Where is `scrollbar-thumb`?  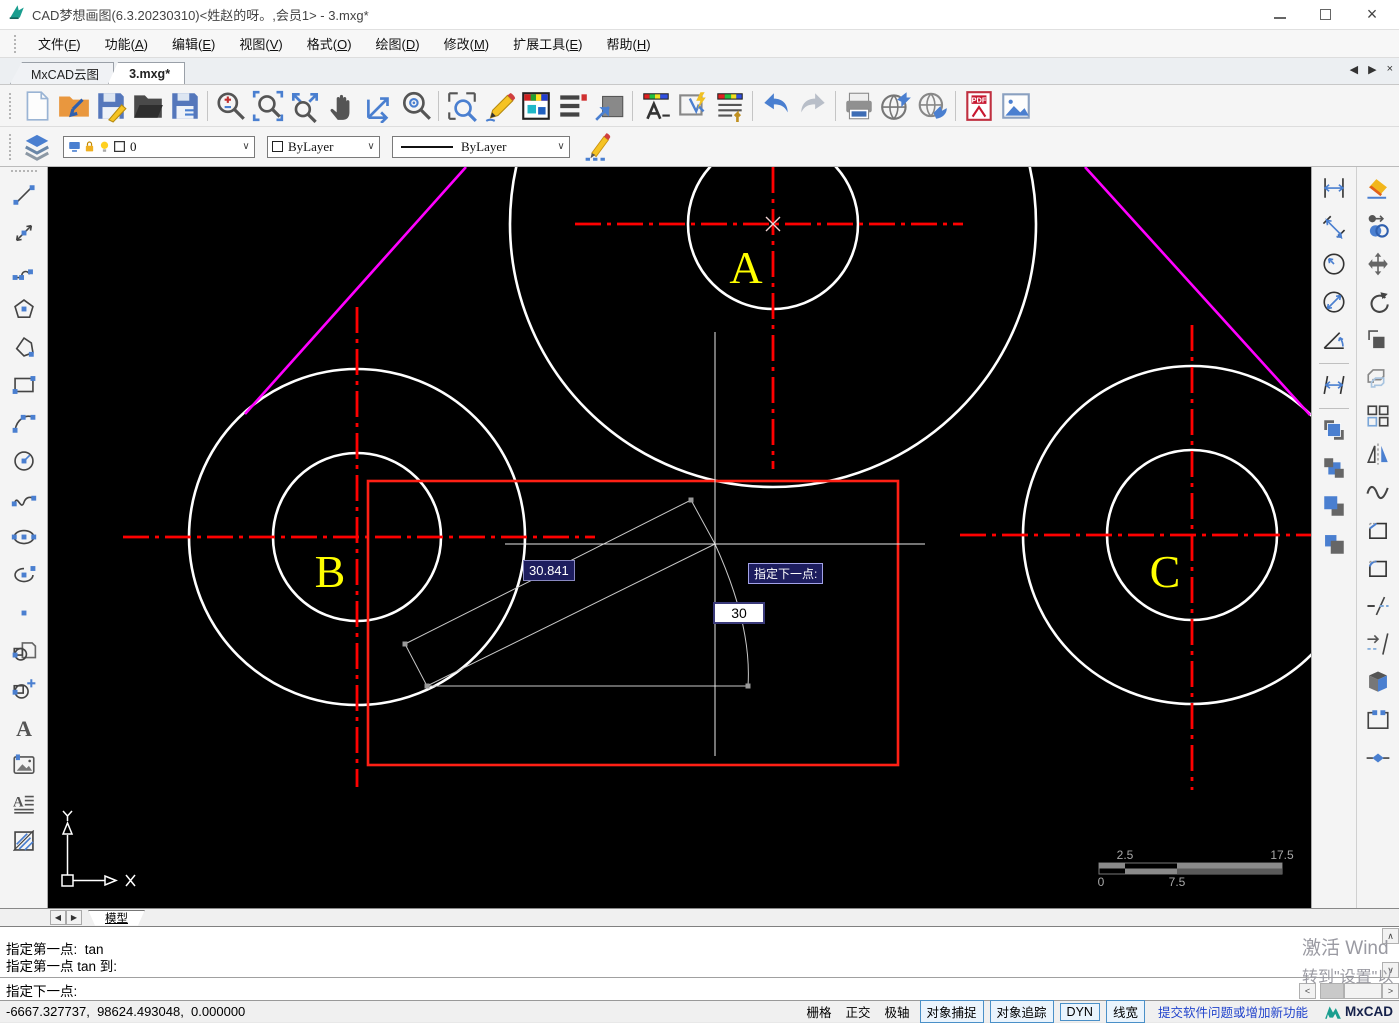 scrollbar-thumb is located at coordinates (1332, 991).